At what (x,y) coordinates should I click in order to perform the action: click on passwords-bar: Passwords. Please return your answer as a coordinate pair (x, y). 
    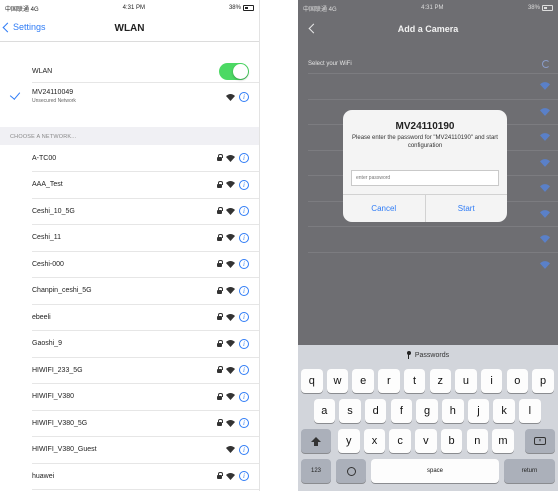
    Looking at the image, I should click on (428, 355).